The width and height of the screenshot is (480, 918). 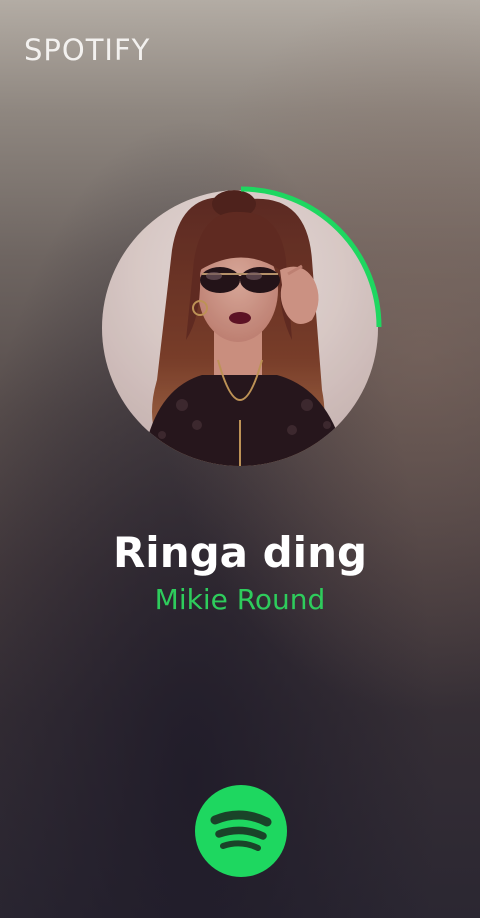 I want to click on app-brand-label: SPOTIFY, so click(x=87, y=50).